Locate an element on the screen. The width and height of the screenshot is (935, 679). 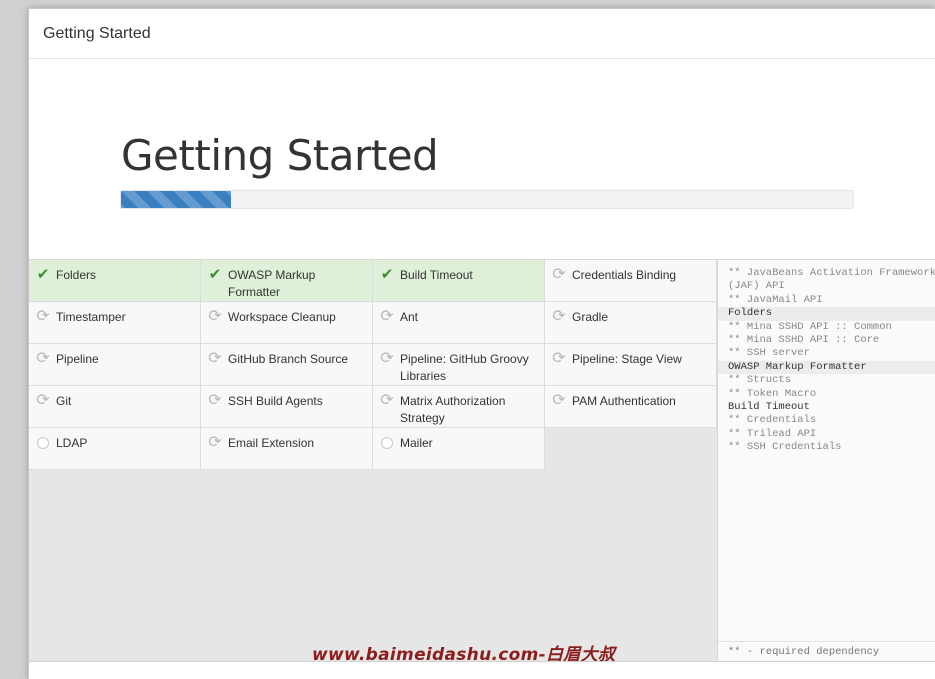
log-line: ** Trilead API is located at coordinates (772, 433).